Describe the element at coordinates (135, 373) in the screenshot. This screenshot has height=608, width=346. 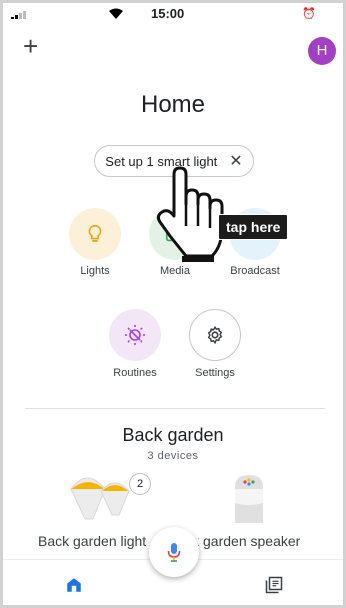
I see `routines-label: Routines` at that location.